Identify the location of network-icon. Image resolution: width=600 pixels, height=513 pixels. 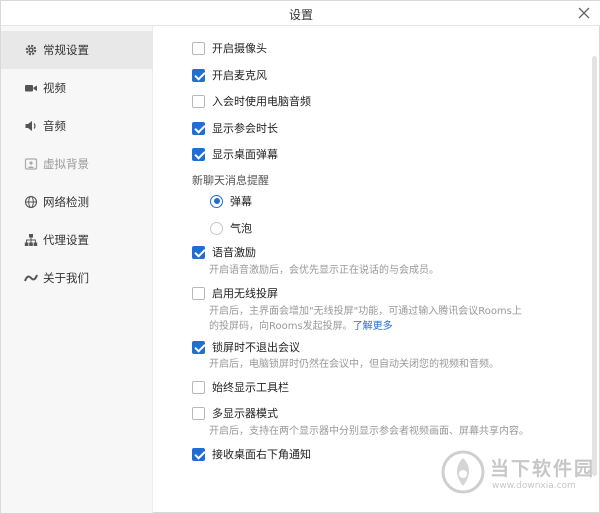
(31, 240).